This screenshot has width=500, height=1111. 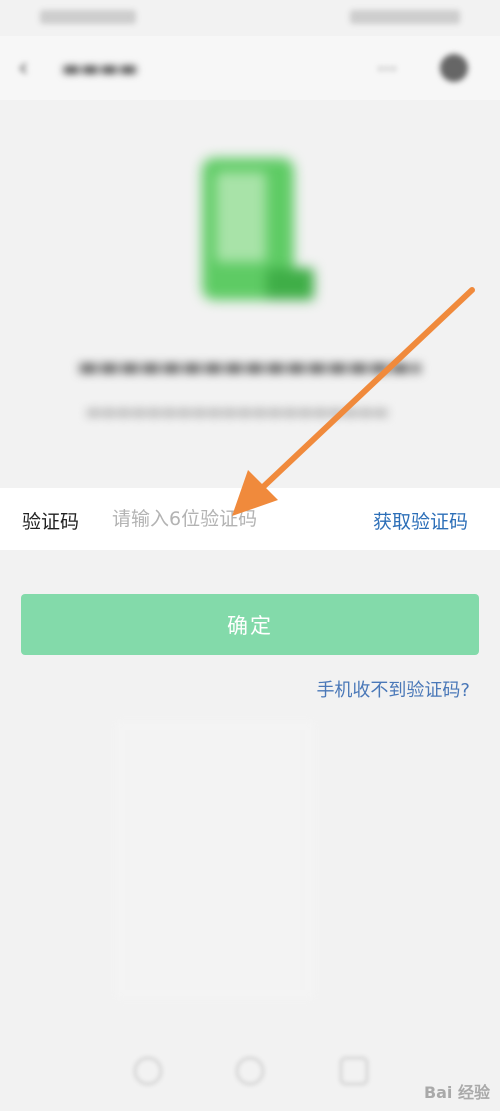 I want to click on annotation-arrow-line, so click(x=367, y=389).